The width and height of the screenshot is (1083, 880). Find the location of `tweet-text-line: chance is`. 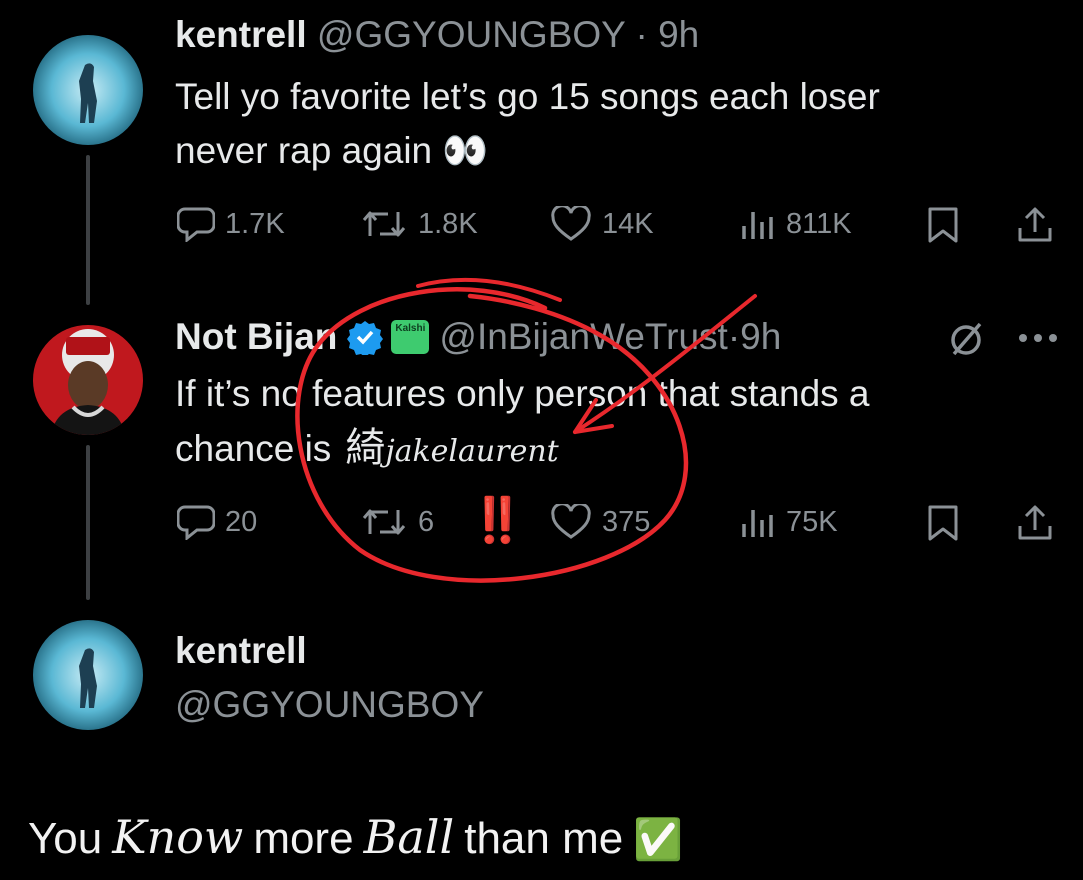

tweet-text-line: chance is is located at coordinates (253, 448).